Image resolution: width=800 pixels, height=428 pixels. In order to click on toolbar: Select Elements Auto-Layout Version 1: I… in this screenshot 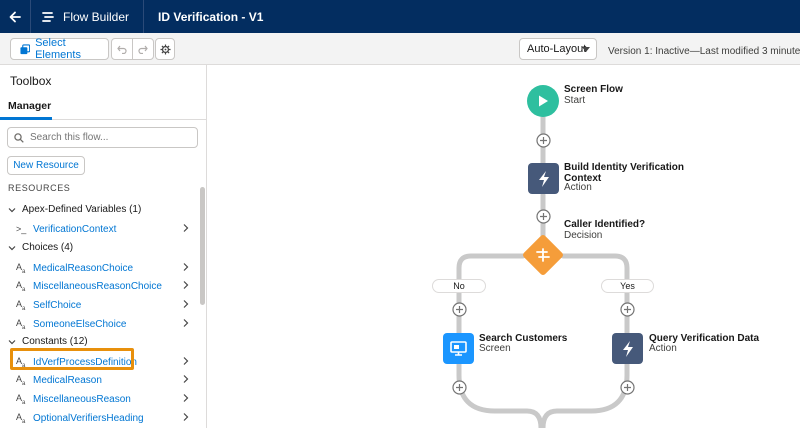, I will do `click(400, 49)`.